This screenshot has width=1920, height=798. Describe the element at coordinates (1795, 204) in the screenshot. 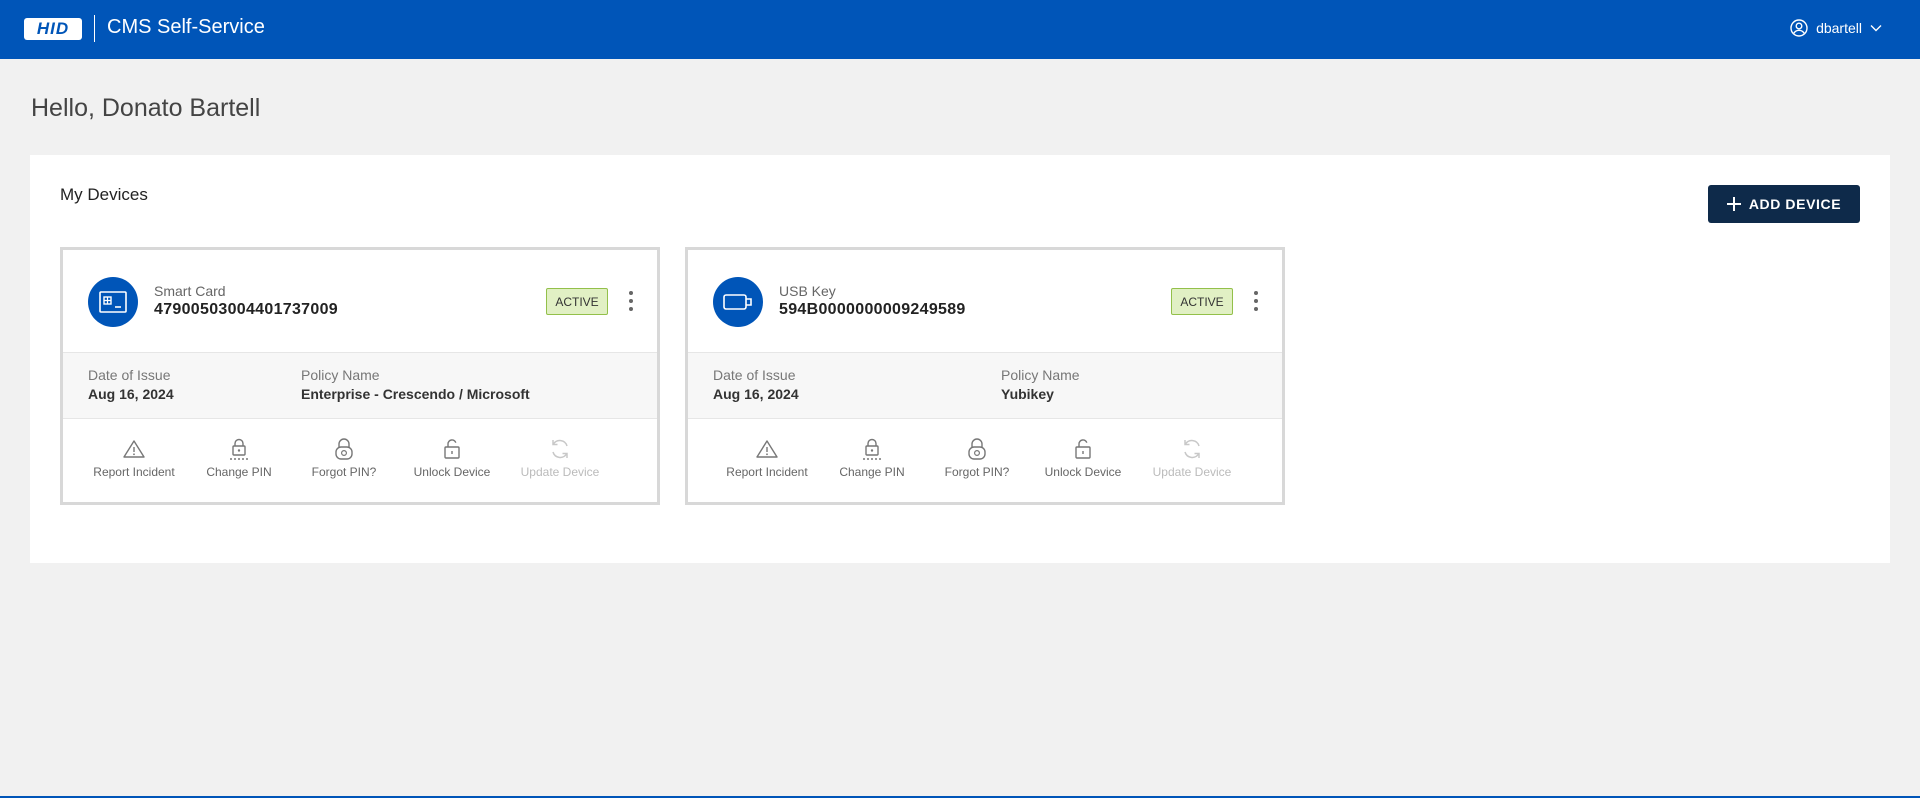

I see `add-device-label: ADD DEVICE` at that location.